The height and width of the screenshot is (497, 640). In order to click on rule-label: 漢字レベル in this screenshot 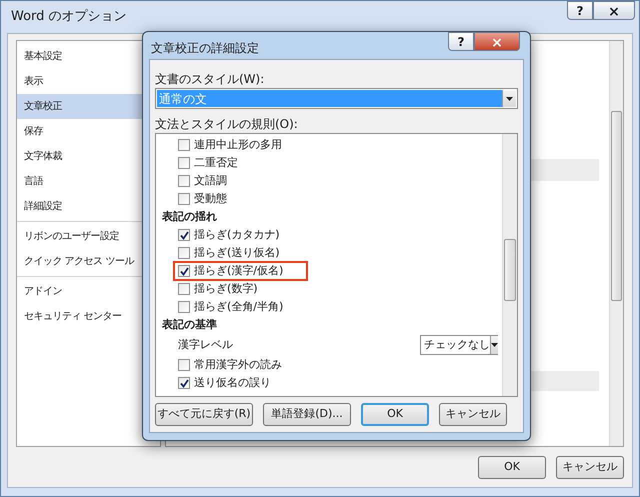, I will do `click(205, 344)`.